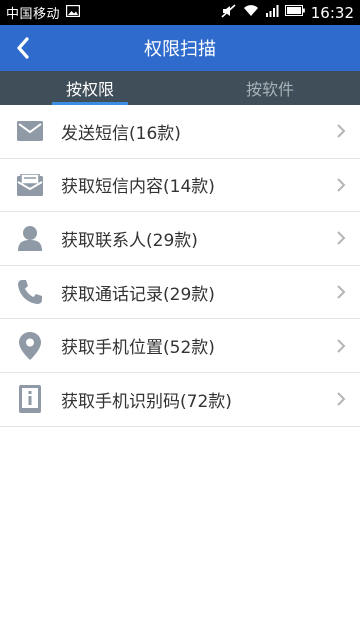  I want to click on signal-icon, so click(272, 12).